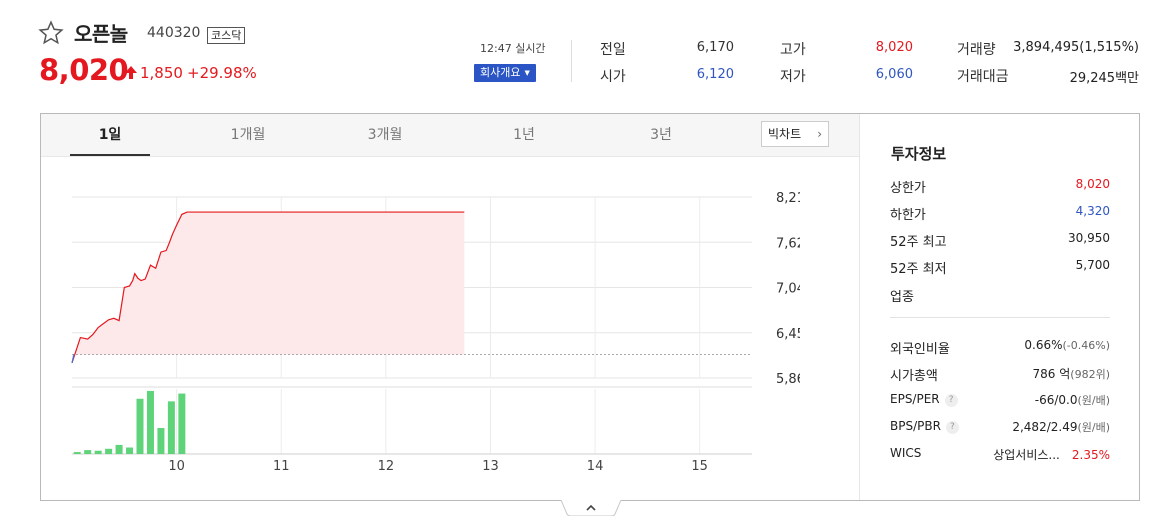 The image size is (1170, 526). What do you see at coordinates (524, 134) in the screenshot?
I see `tab-1year: 1년` at bounding box center [524, 134].